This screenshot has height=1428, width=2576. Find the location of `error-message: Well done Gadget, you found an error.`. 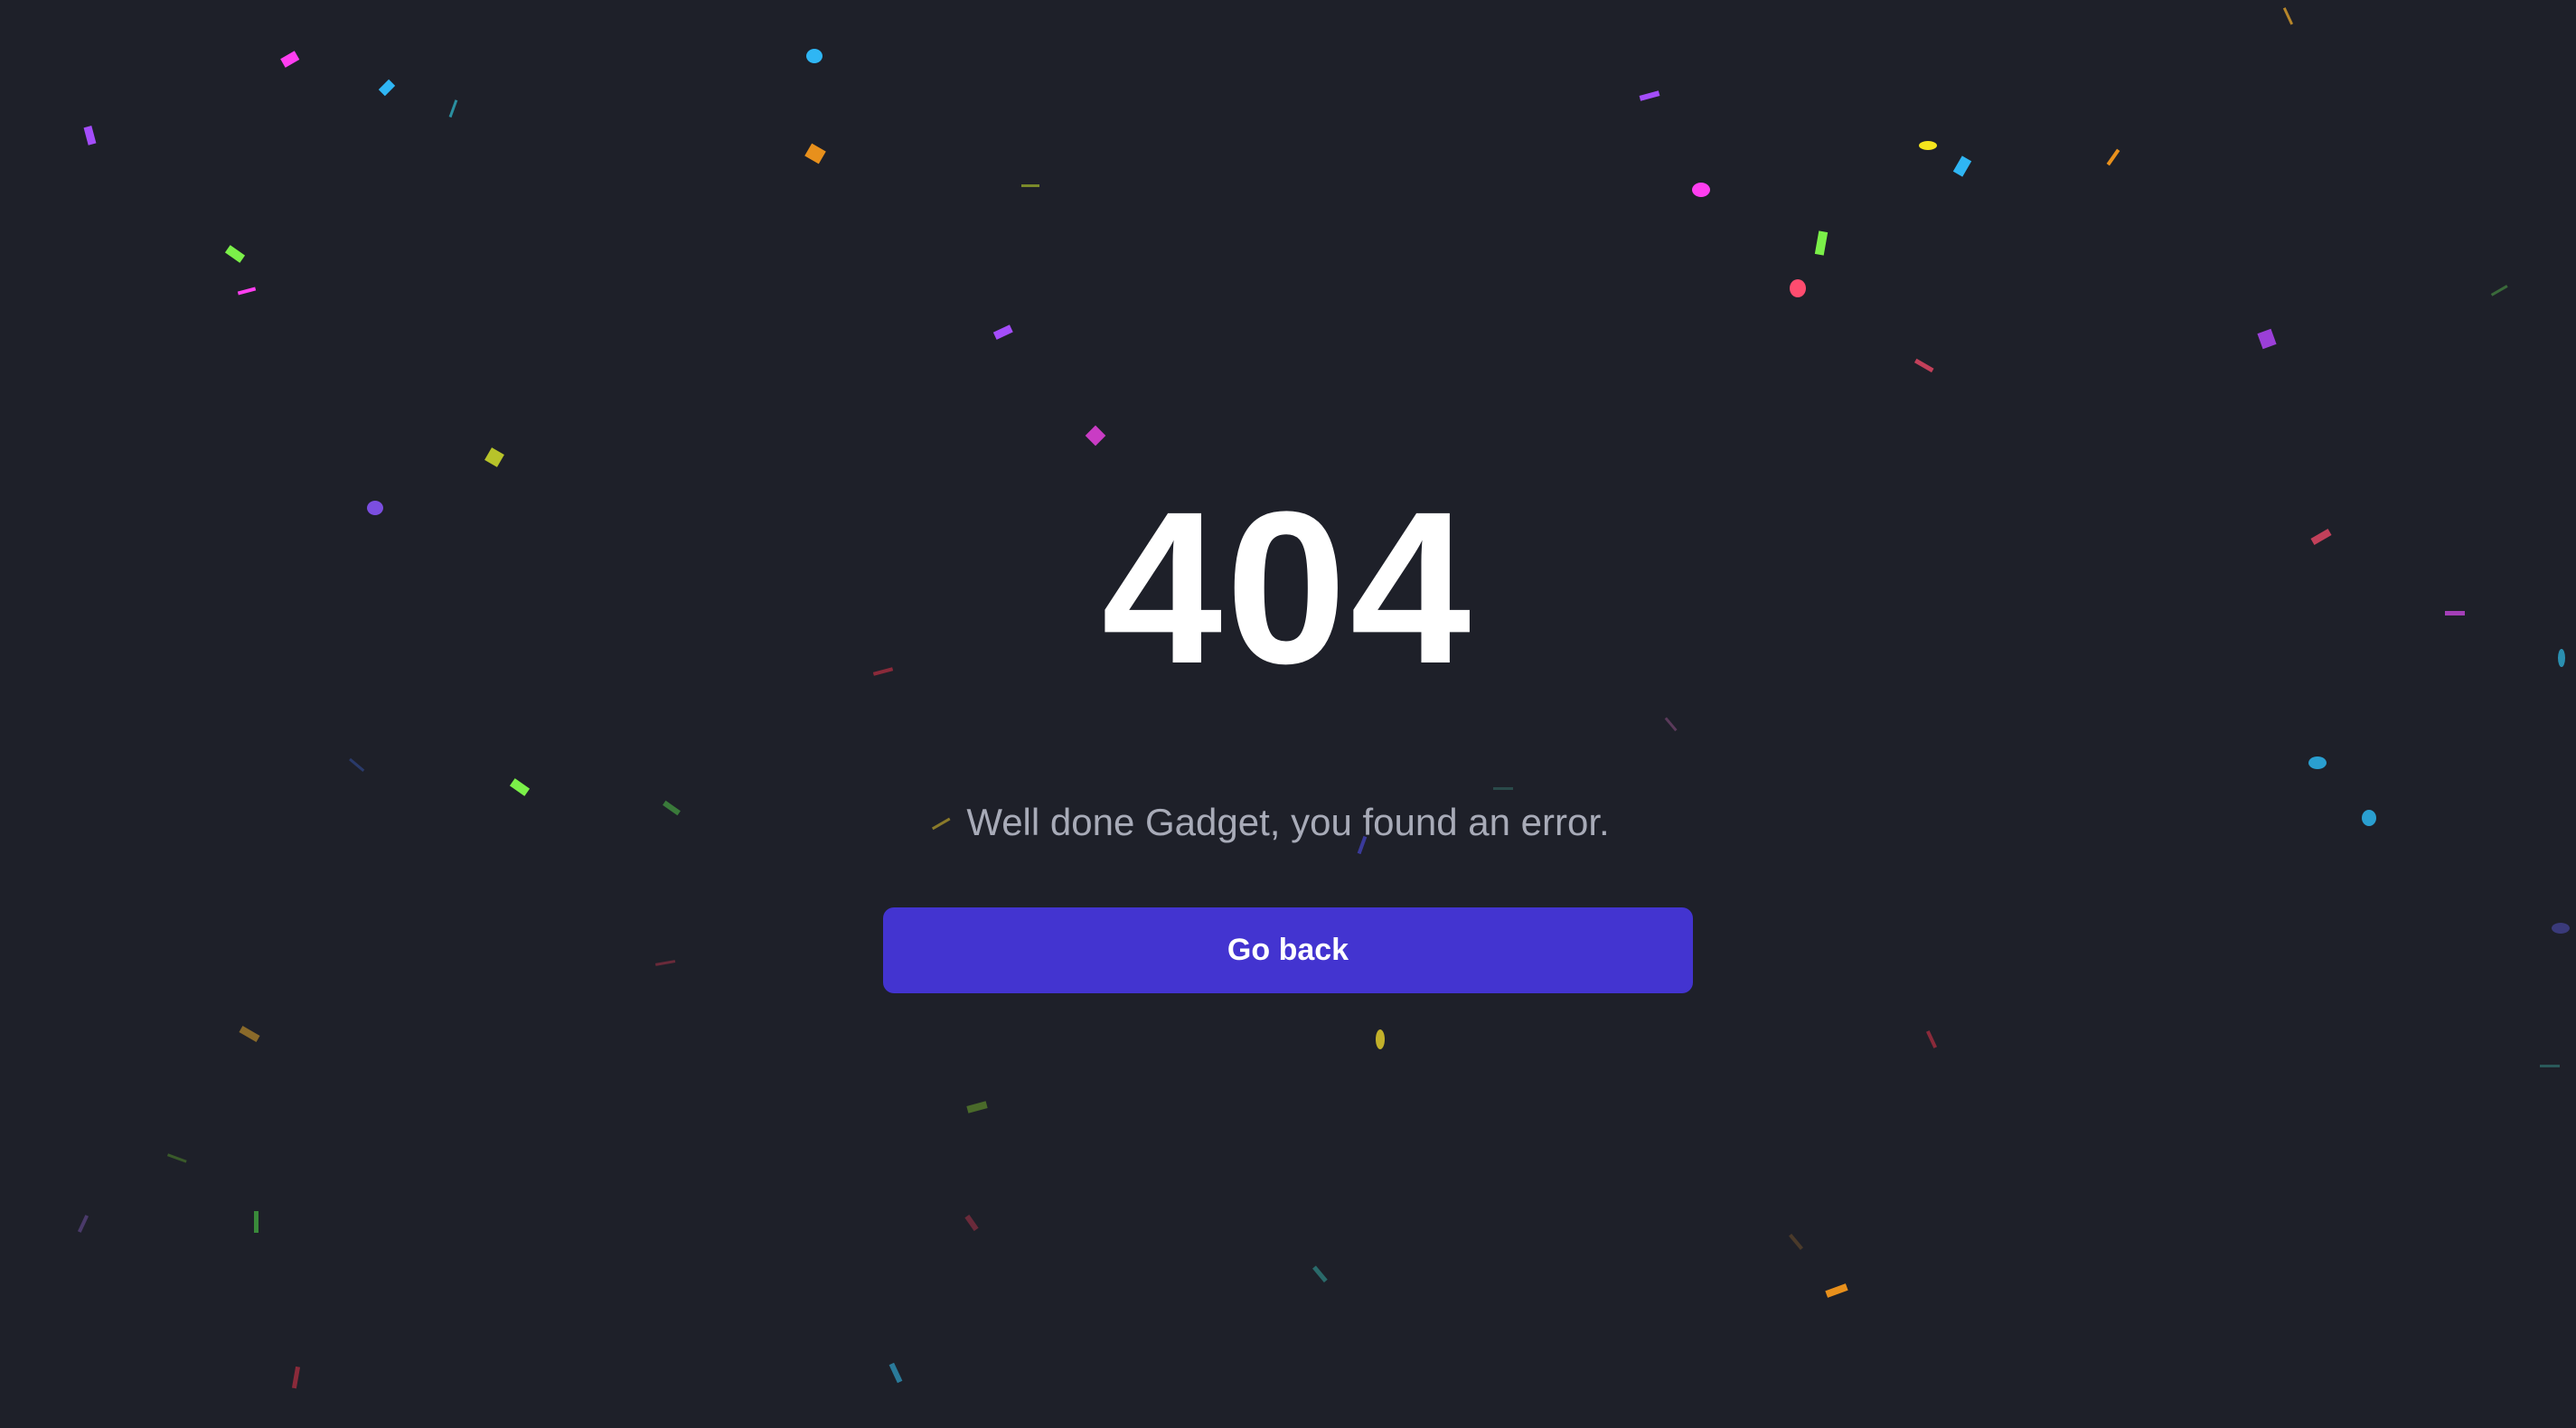

error-message: Well done Gadget, you found an error. is located at coordinates (1288, 822).